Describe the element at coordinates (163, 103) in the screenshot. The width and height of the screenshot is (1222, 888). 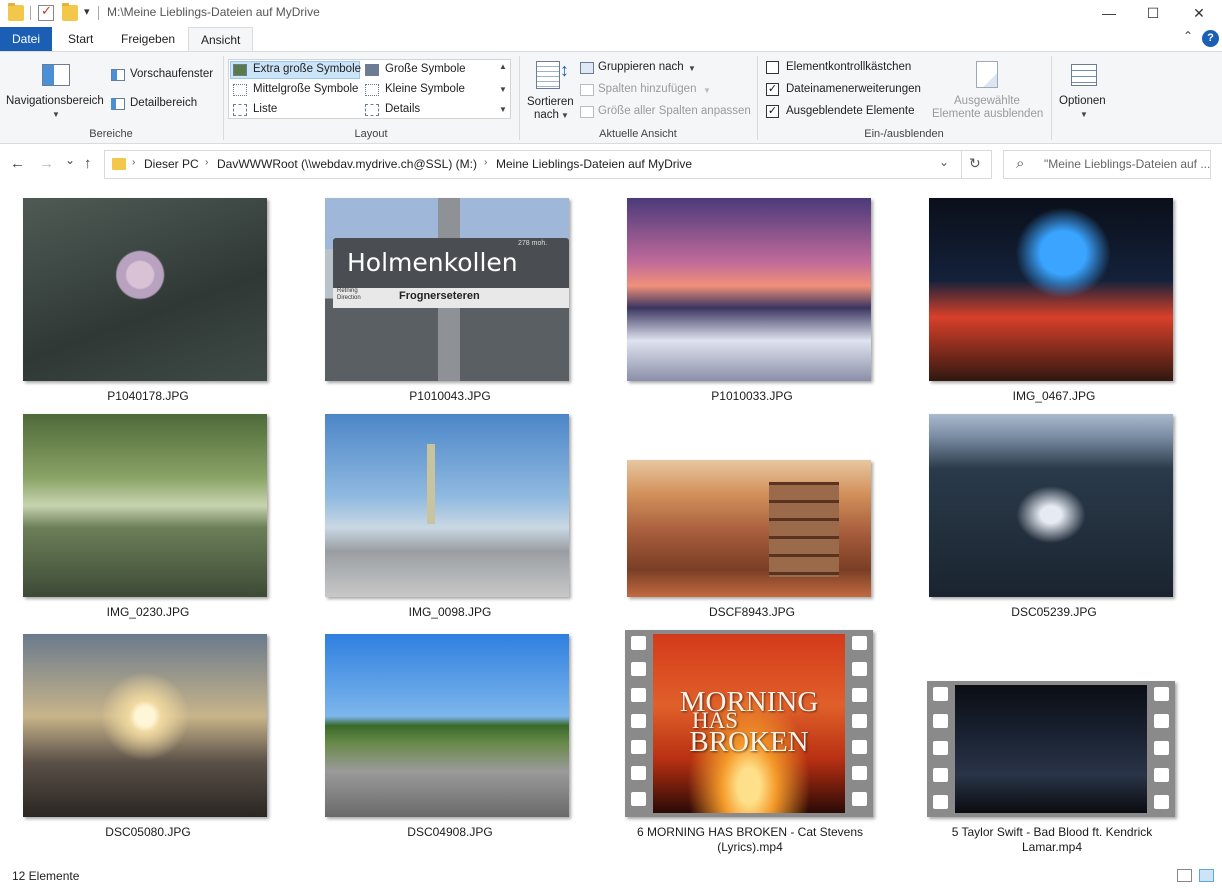
I see `details-pane-button: Detailbereich` at that location.